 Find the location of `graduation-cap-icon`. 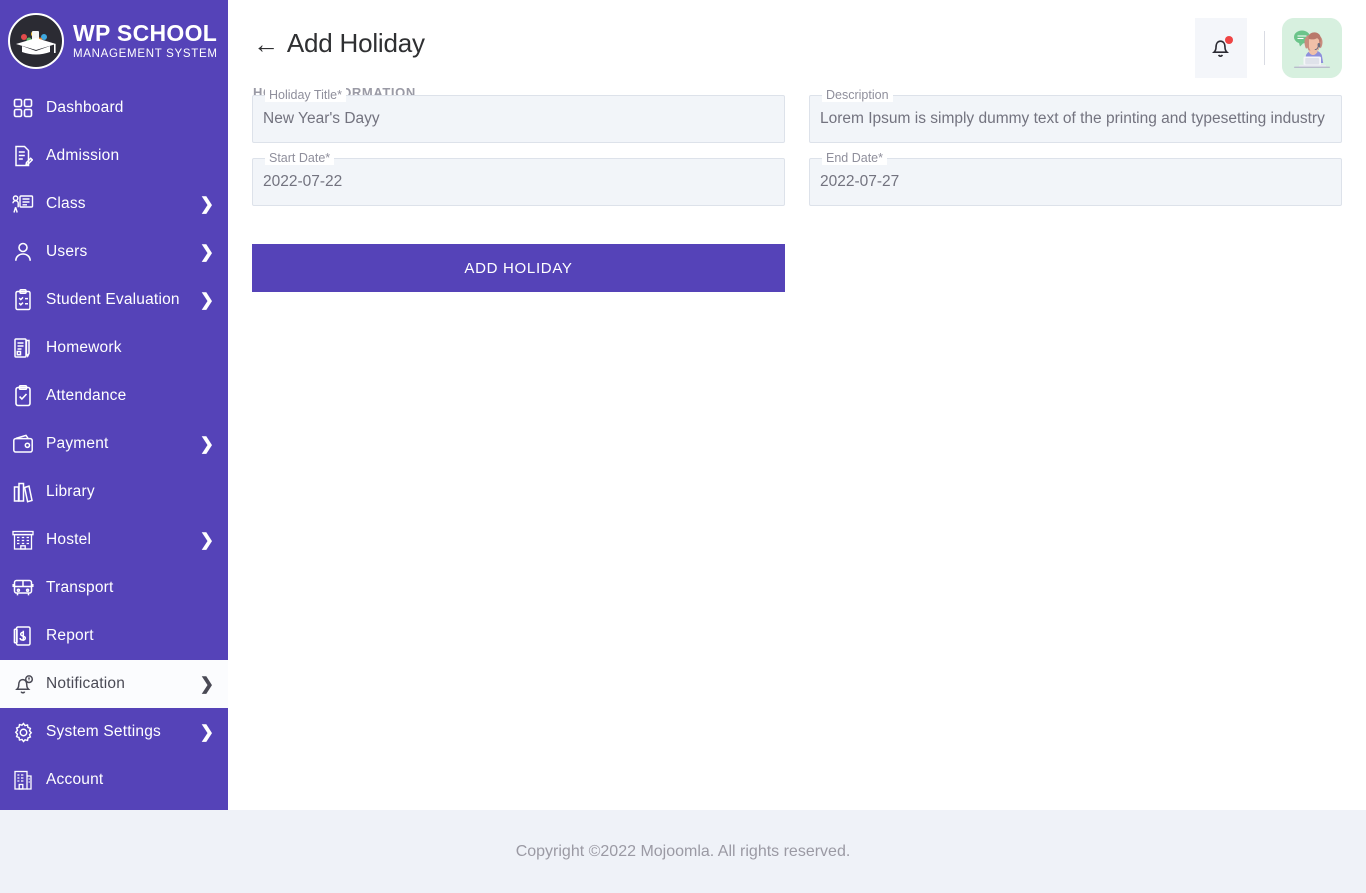

graduation-cap-icon is located at coordinates (36, 43).